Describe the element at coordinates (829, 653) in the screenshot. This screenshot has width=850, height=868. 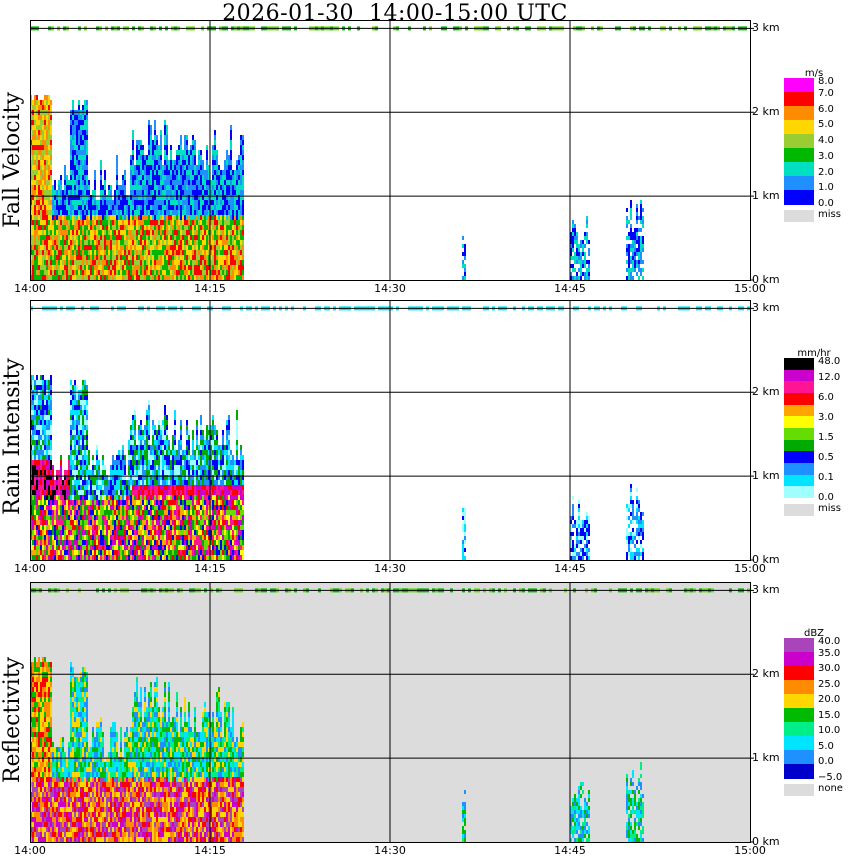
I see `colorbar-label: 35.0` at that location.